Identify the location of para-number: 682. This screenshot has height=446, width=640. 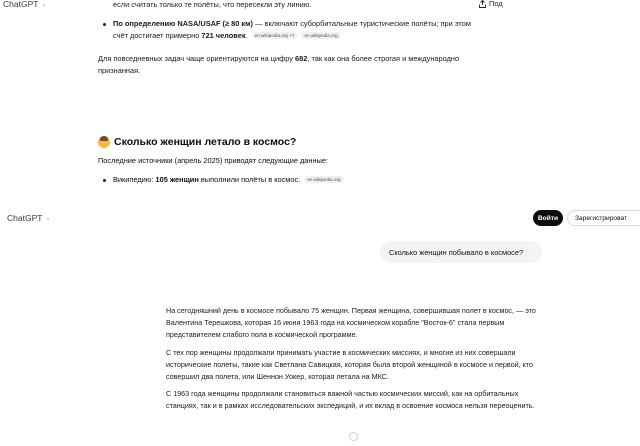
(301, 58).